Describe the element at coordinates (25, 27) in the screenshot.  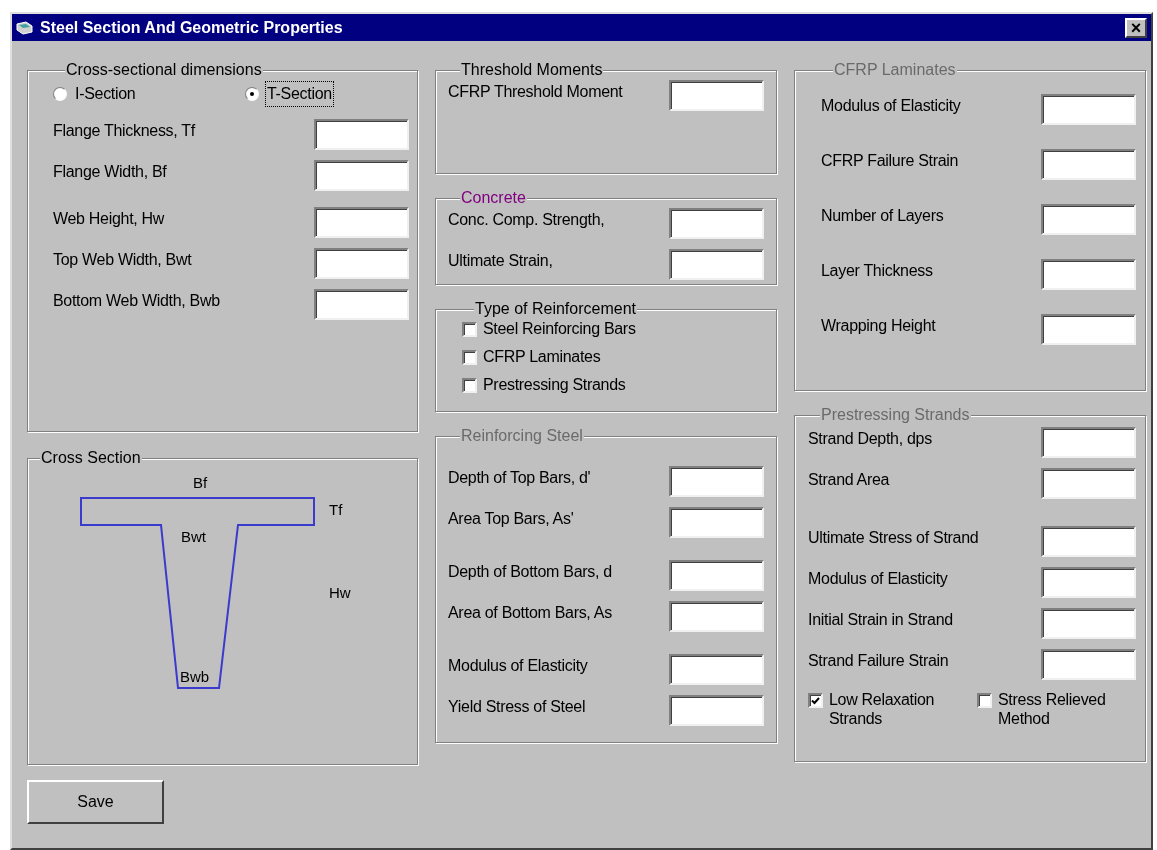
I see `window-app-icon` at that location.